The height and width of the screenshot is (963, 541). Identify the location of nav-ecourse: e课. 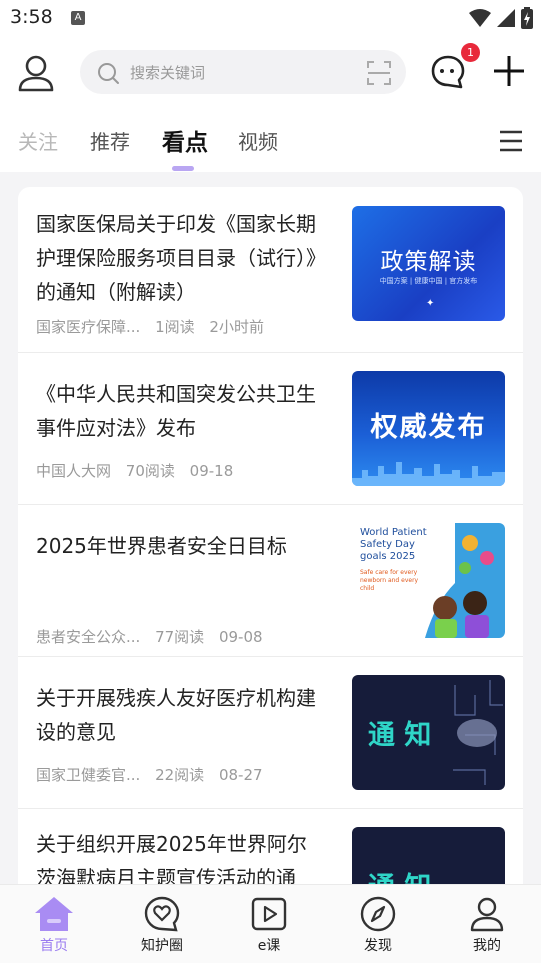
(269, 925).